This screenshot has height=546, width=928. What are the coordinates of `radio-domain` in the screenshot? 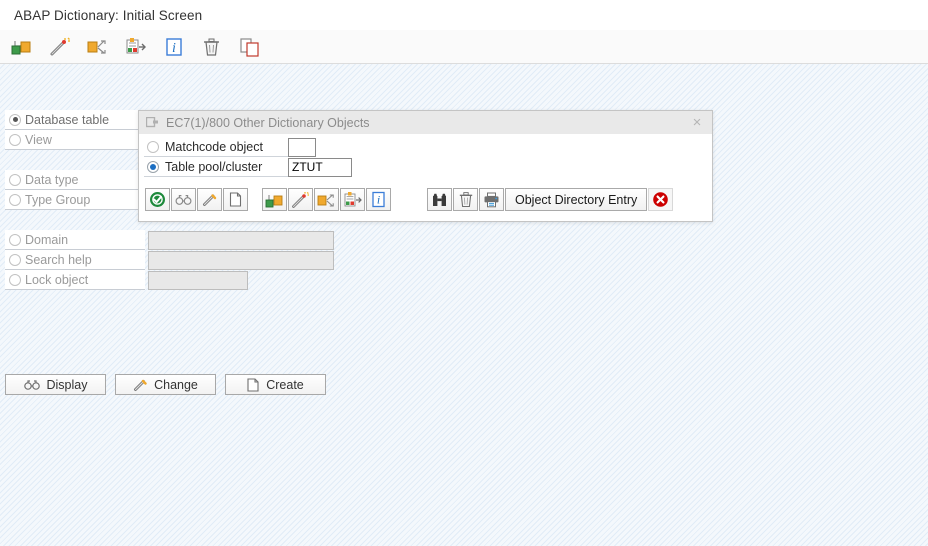 It's located at (15, 239).